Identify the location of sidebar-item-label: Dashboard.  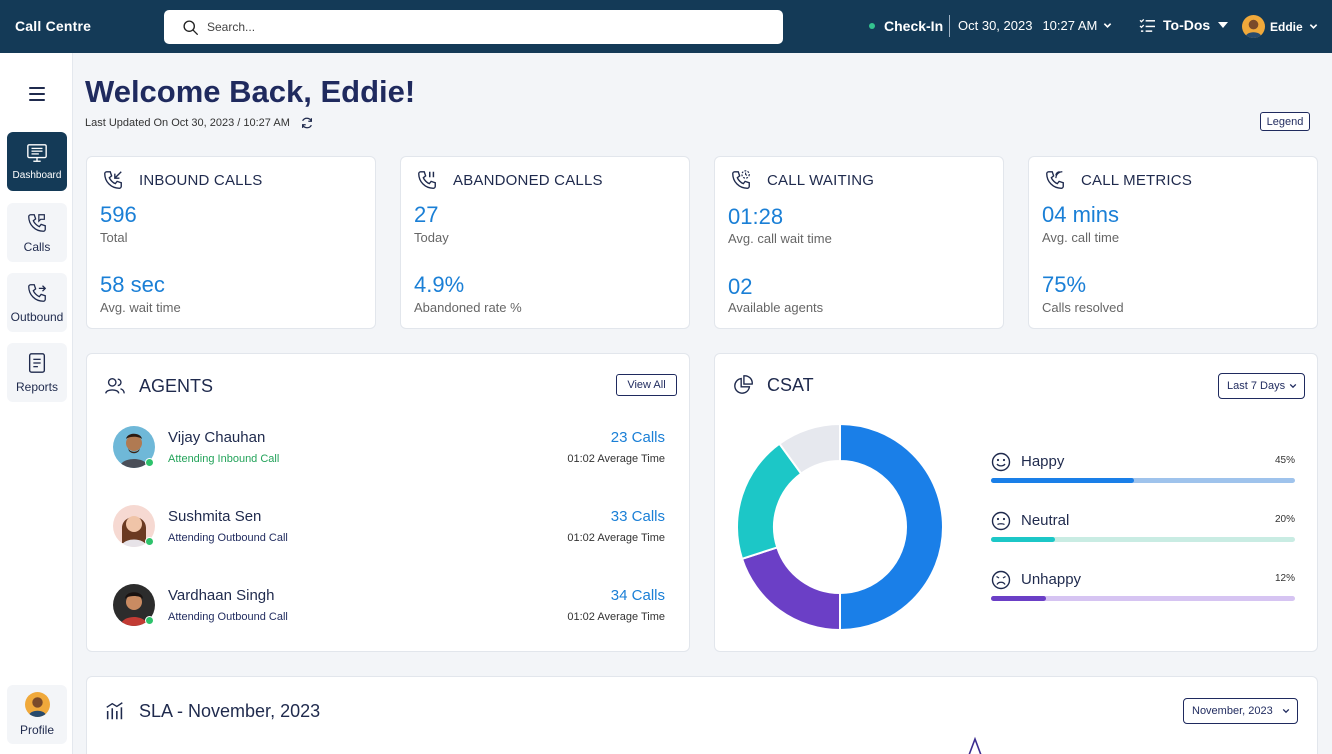
(37, 175).